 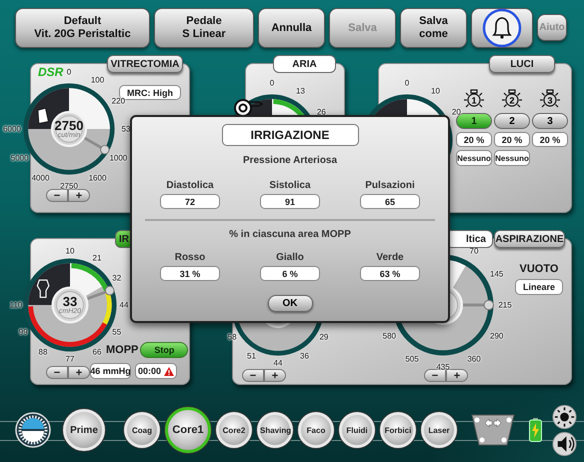 What do you see at coordinates (232, 336) in the screenshot?
I see `scale-label: 58` at bounding box center [232, 336].